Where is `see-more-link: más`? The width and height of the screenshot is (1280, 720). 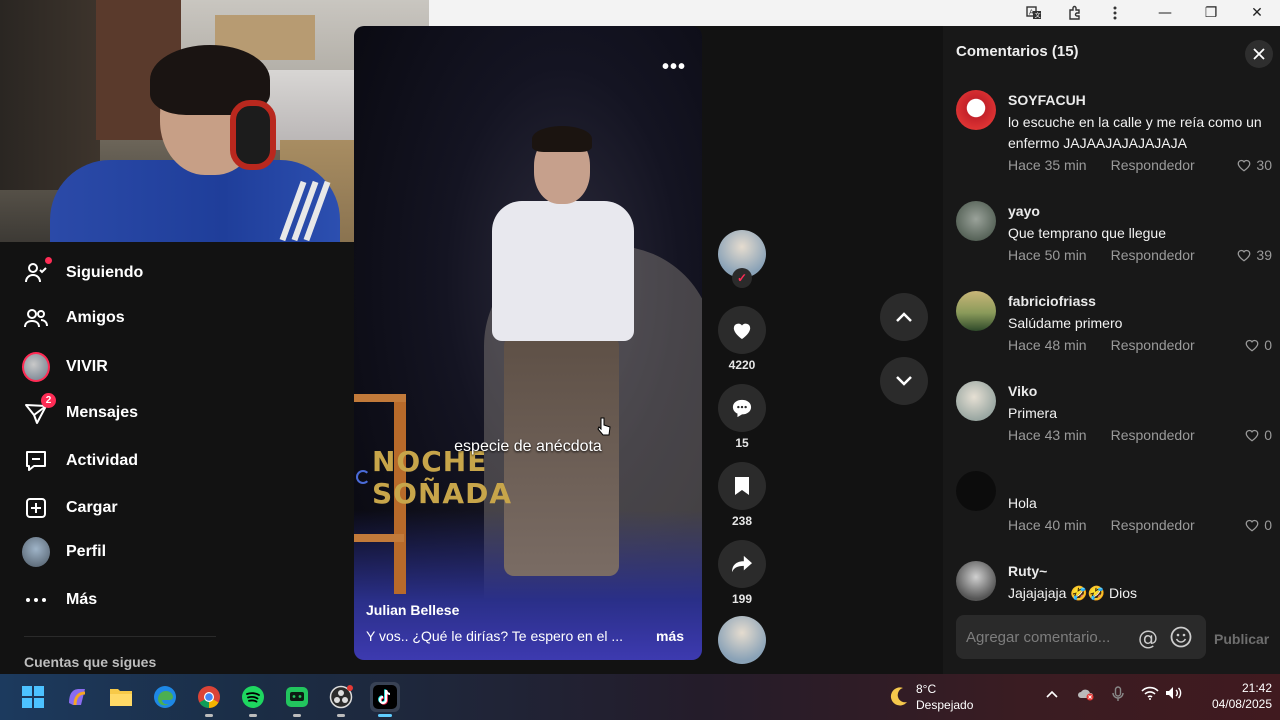
see-more-link: más is located at coordinates (670, 636).